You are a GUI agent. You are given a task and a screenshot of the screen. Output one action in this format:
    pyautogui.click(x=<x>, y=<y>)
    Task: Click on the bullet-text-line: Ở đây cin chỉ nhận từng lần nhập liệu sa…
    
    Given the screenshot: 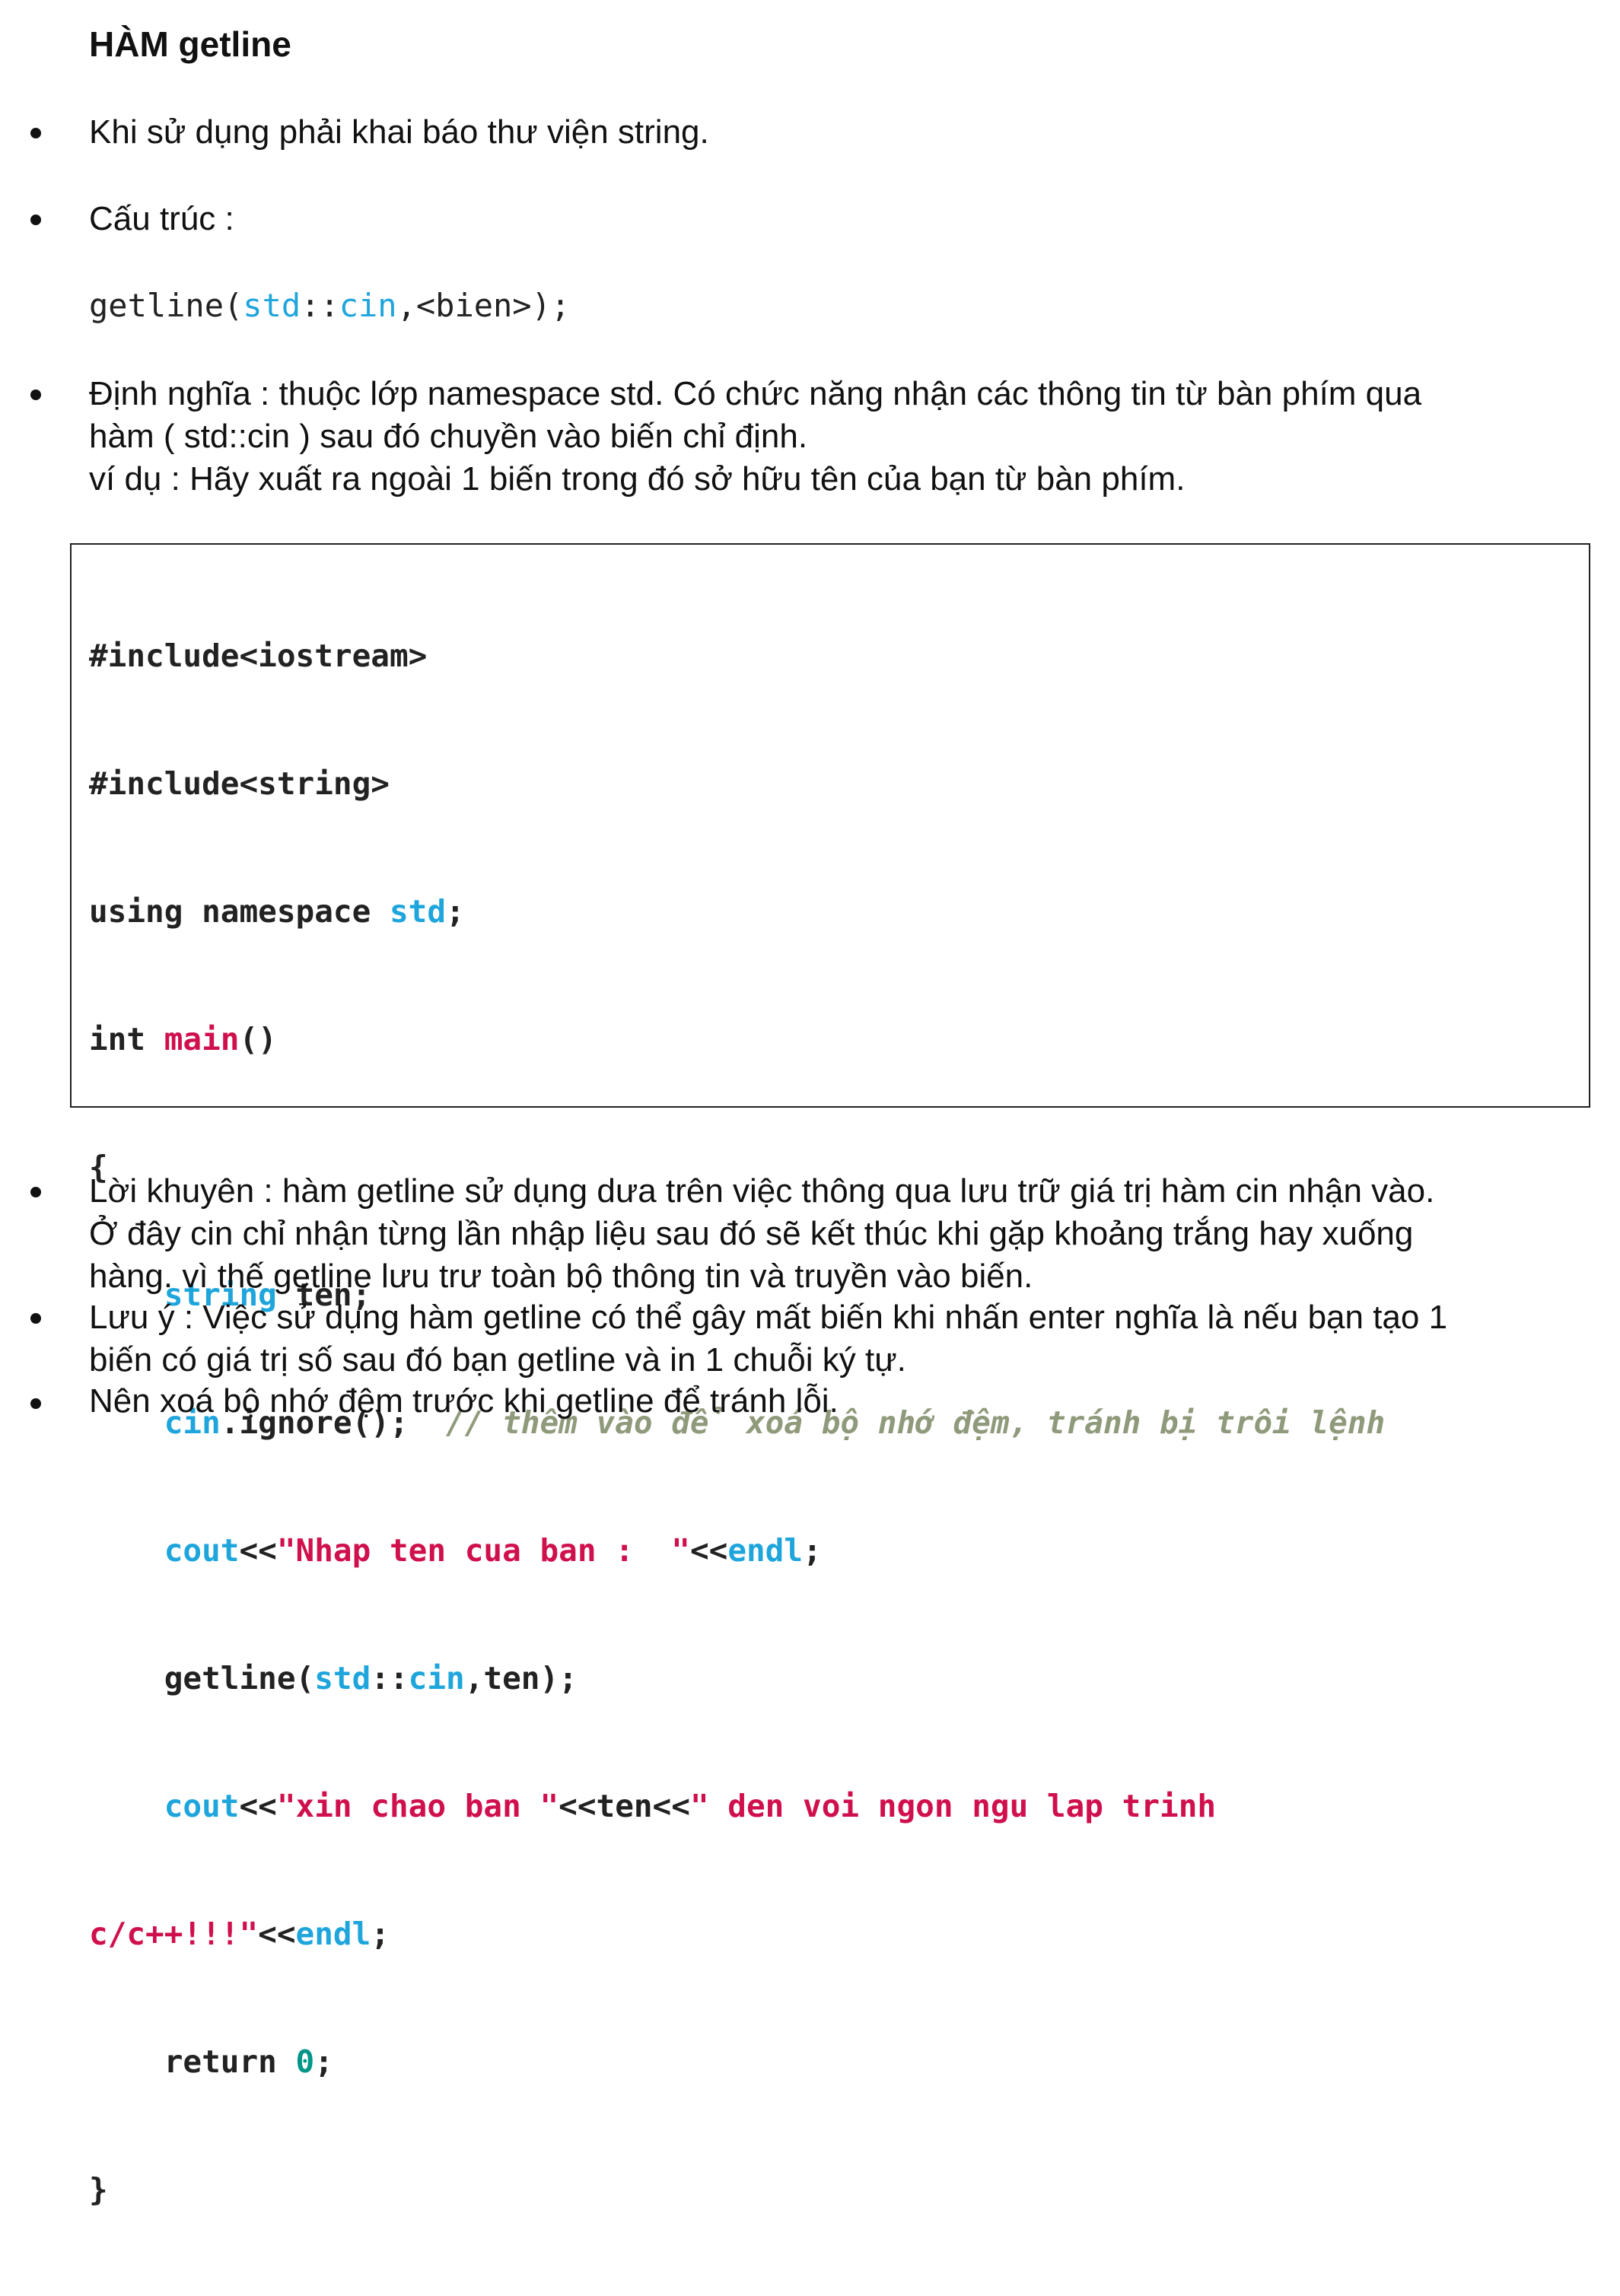 What is the action you would take?
    pyautogui.click(x=751, y=1233)
    